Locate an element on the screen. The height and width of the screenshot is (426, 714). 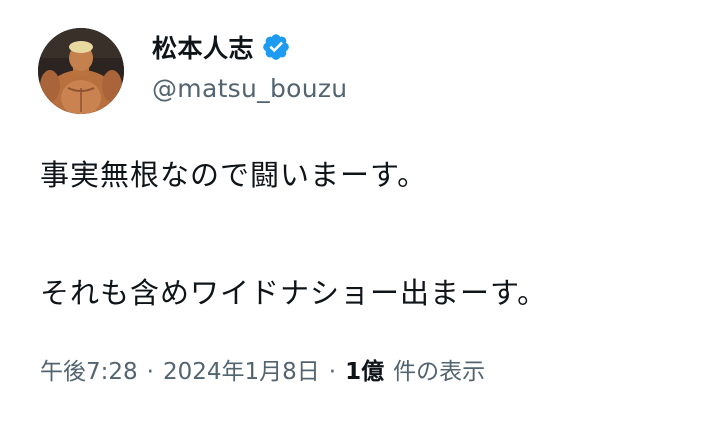
verified-badge-icon is located at coordinates (276, 47).